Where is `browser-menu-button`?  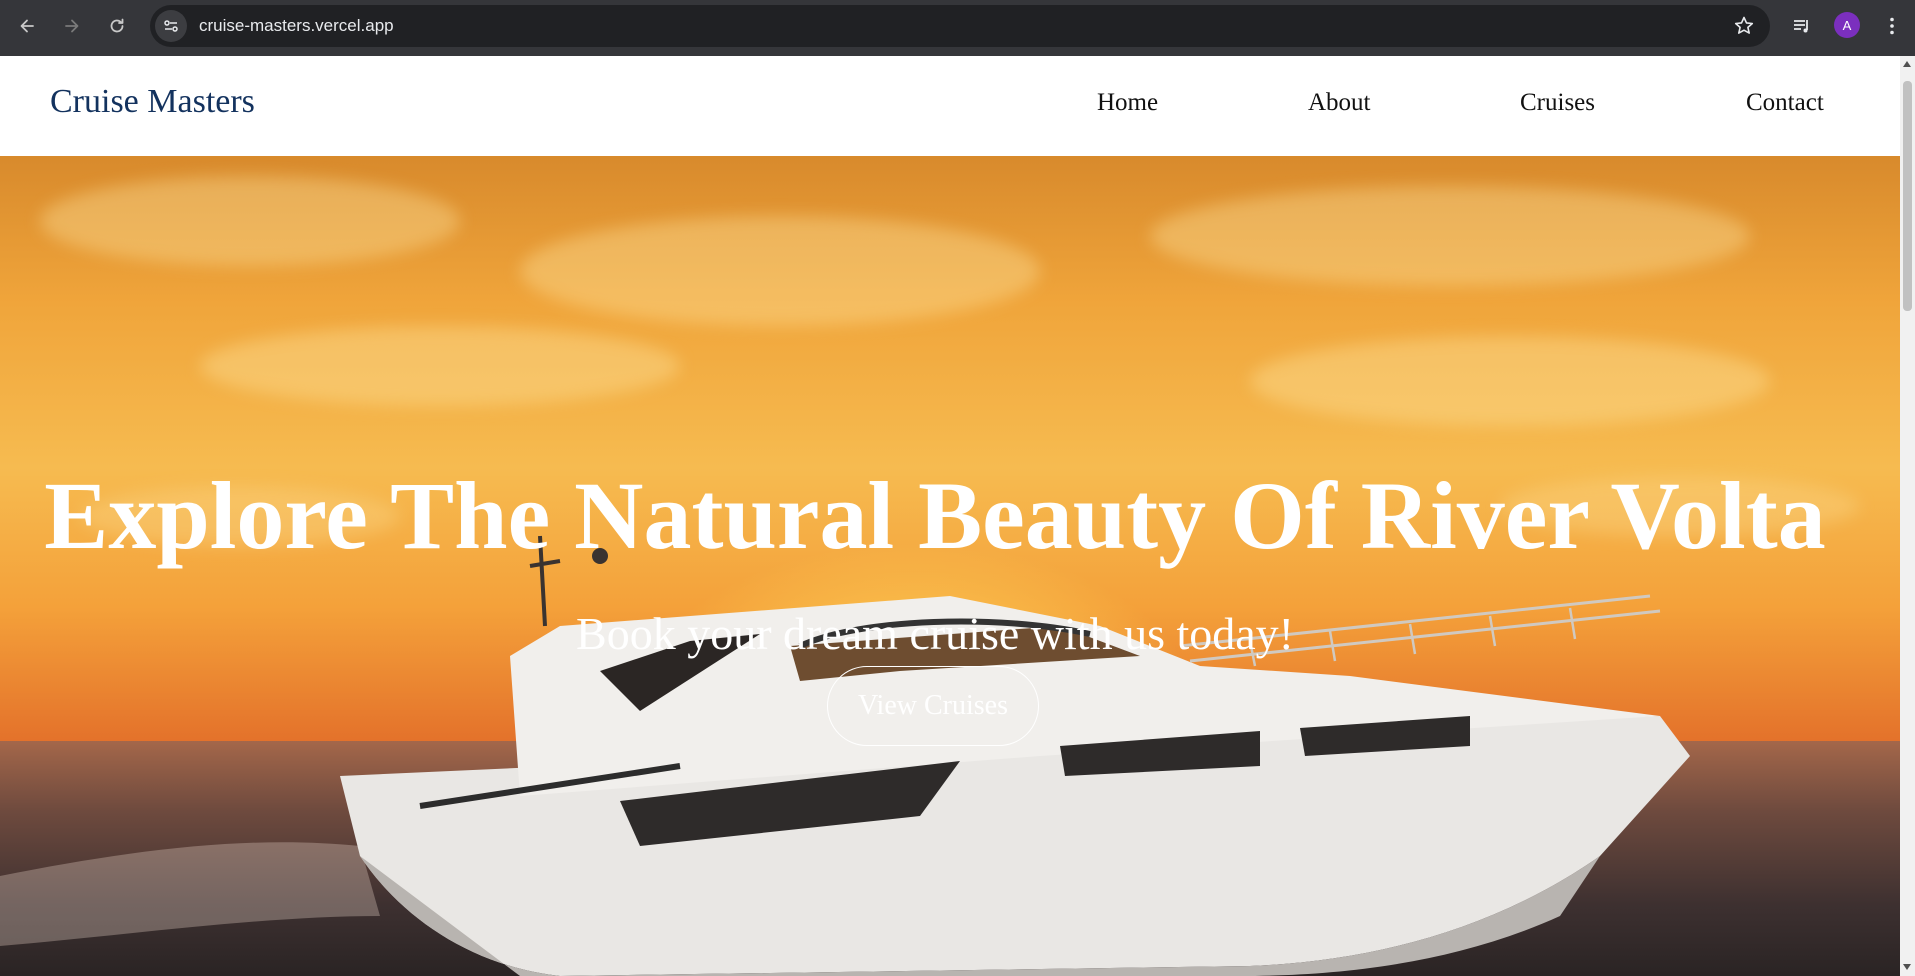 browser-menu-button is located at coordinates (1892, 26).